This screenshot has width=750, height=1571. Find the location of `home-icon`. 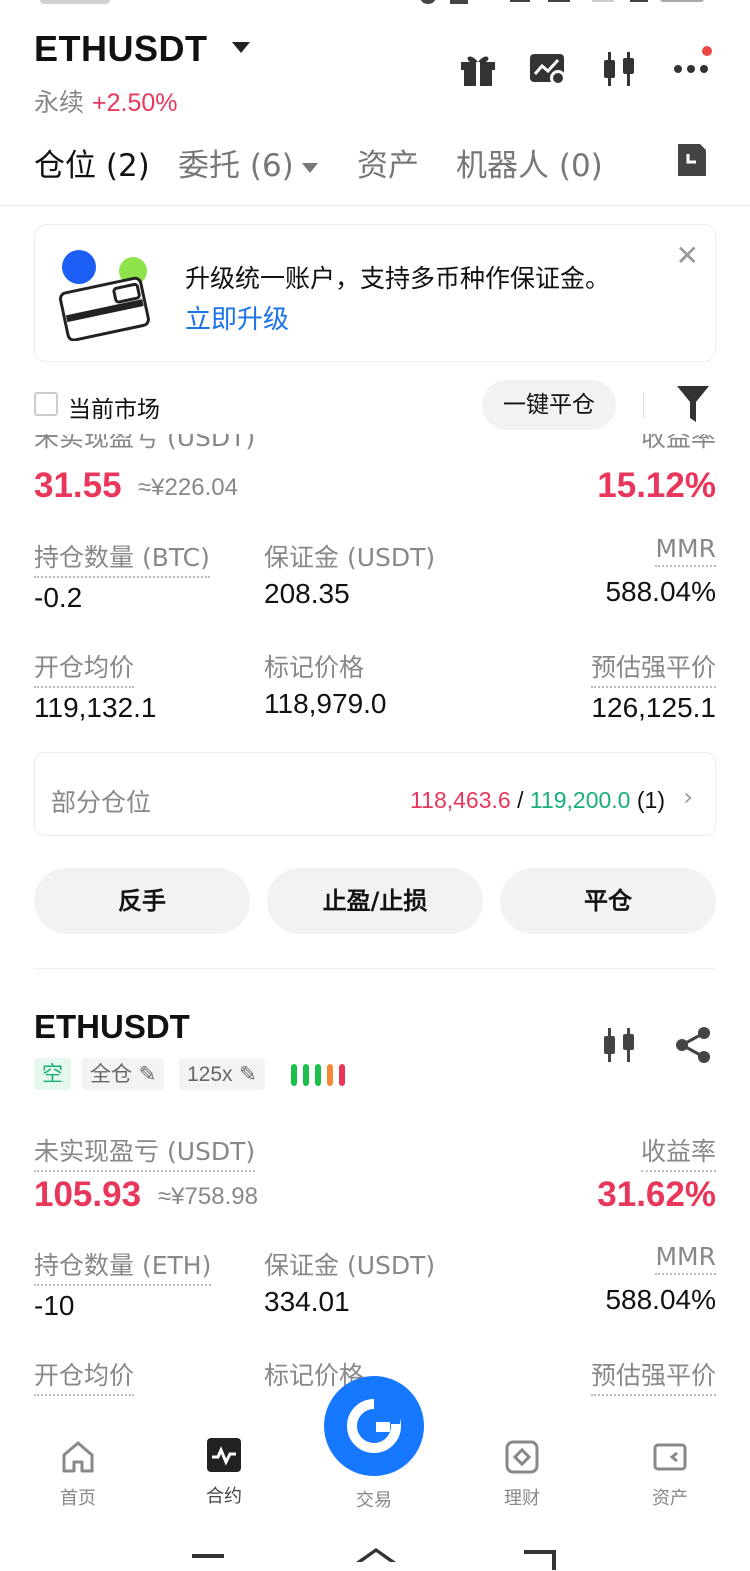

home-icon is located at coordinates (78, 1457).